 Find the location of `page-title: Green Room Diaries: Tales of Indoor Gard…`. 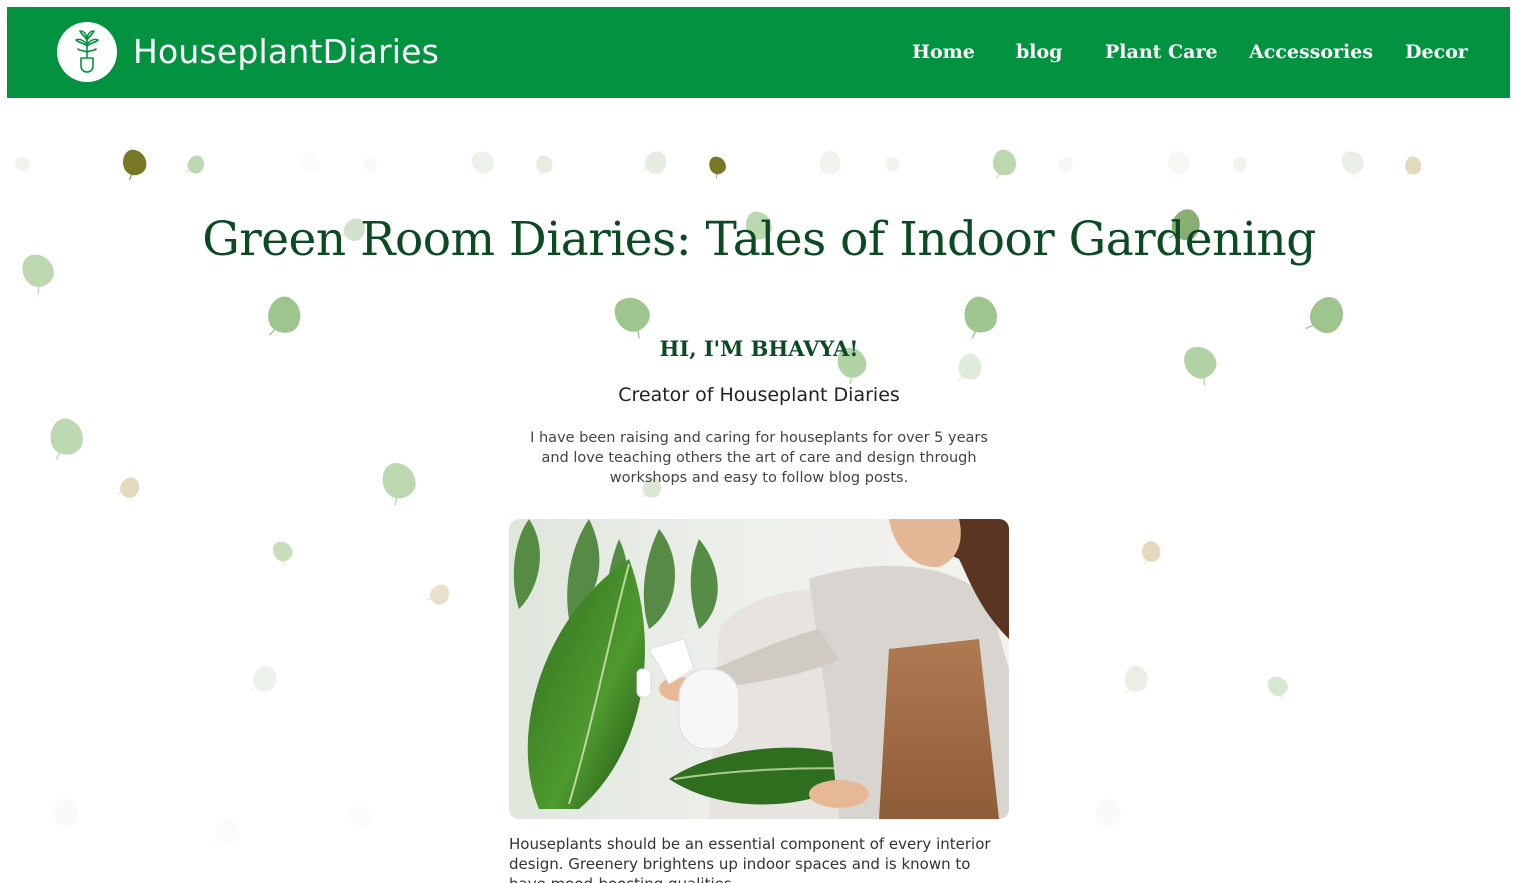

page-title: Green Room Diaries: Tales of Indoor Gard… is located at coordinates (759, 239).